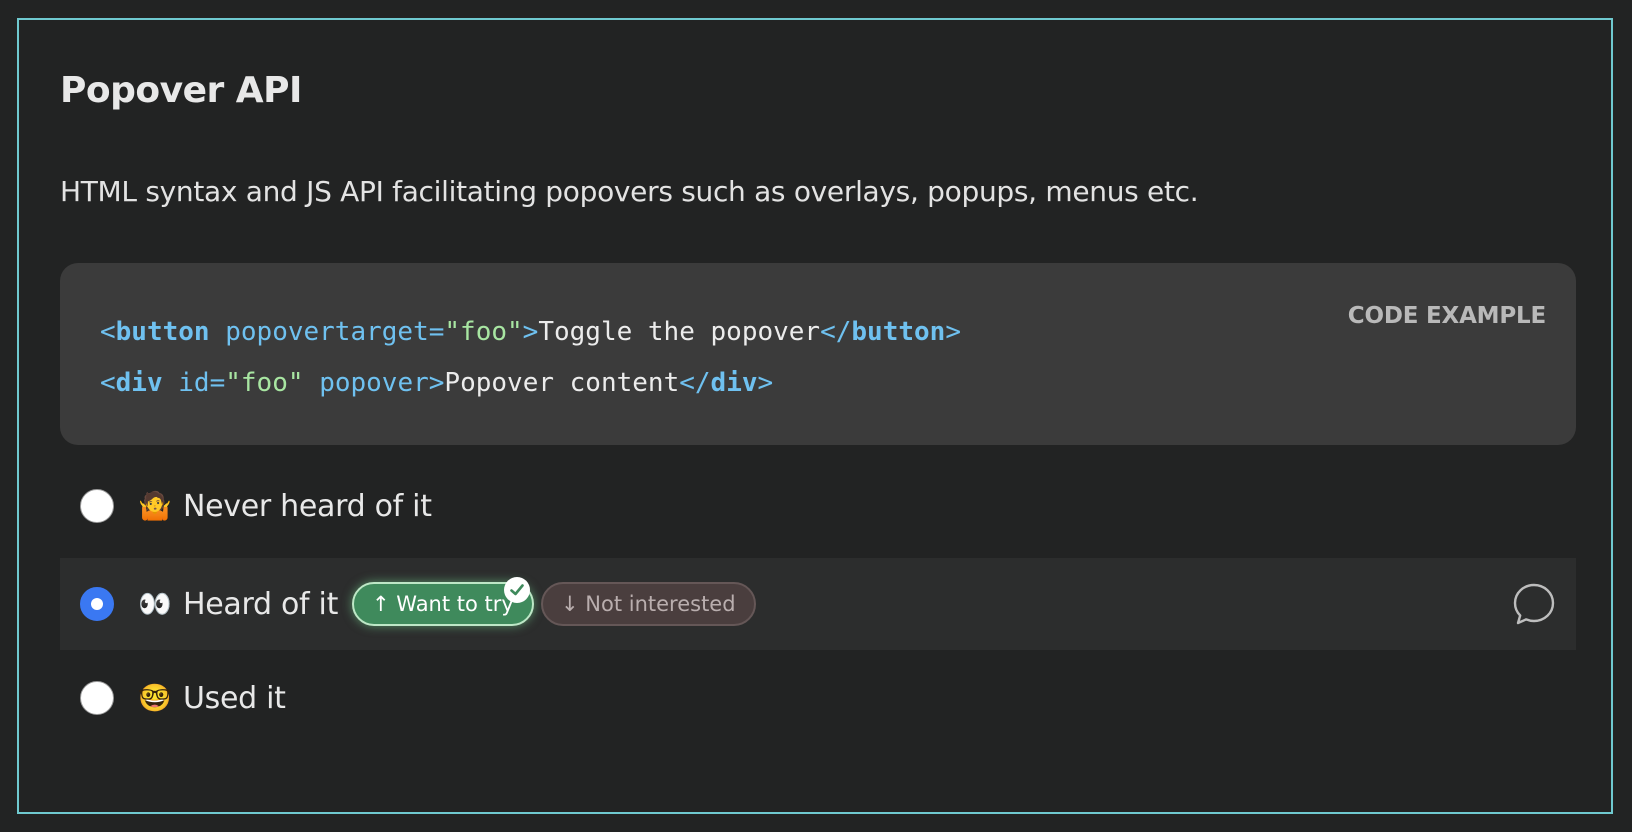 The width and height of the screenshot is (1632, 832). What do you see at coordinates (234, 698) in the screenshot?
I see `option-label: Used it` at bounding box center [234, 698].